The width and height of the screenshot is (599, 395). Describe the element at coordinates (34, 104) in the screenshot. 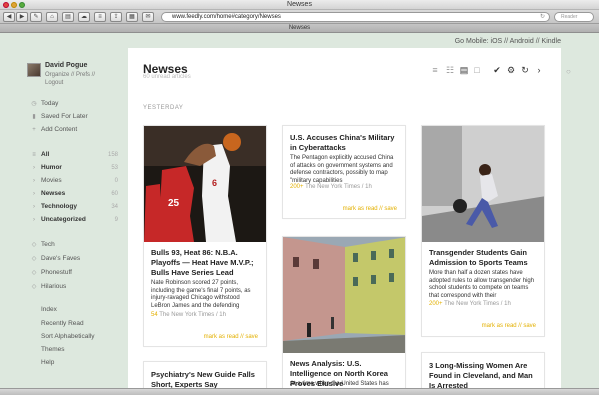

I see `clock-icon: ◷` at that location.